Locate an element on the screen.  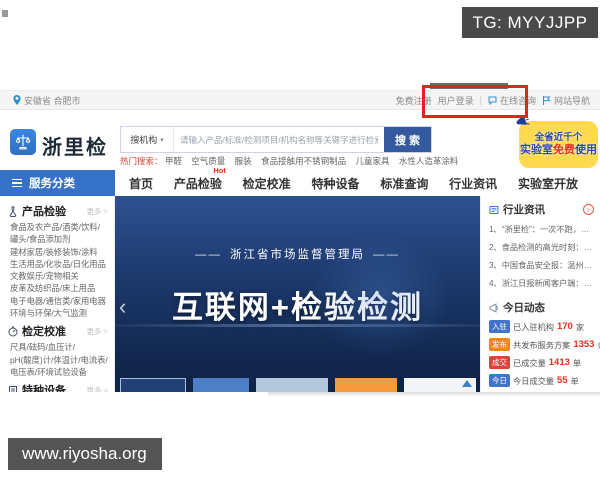
industry-news-header: 行业资讯 › is located at coordinates (541, 209).